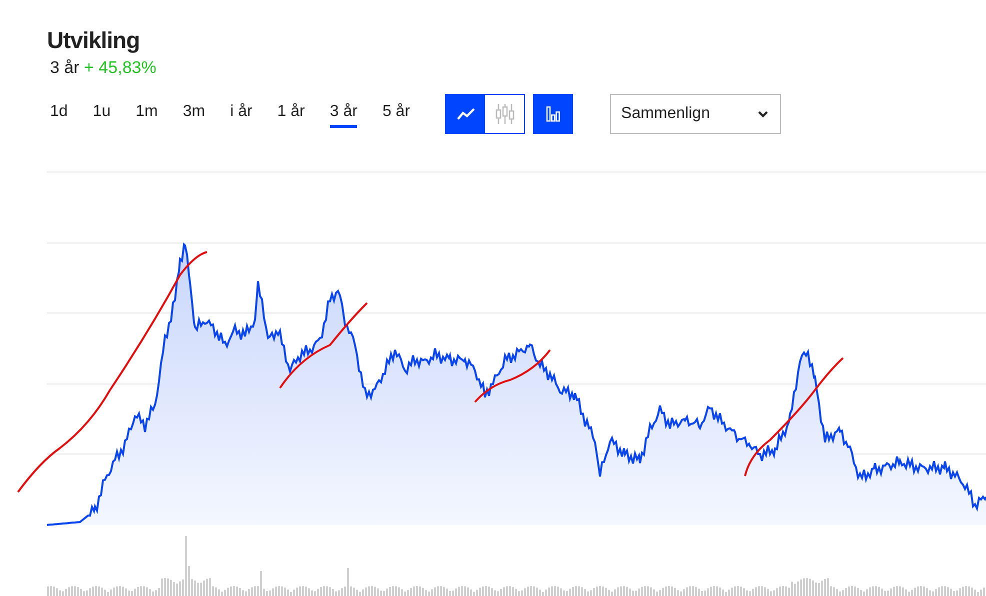  I want to click on candlestick-icon, so click(504, 114).